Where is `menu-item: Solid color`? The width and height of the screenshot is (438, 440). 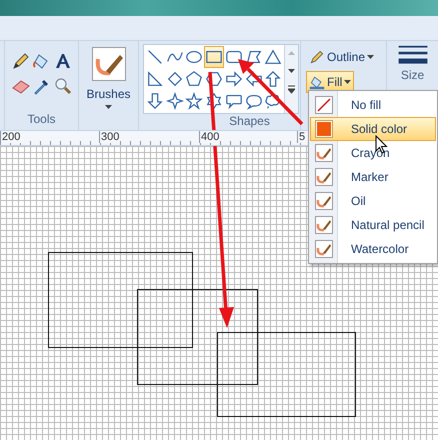 menu-item: Solid color is located at coordinates (373, 129).